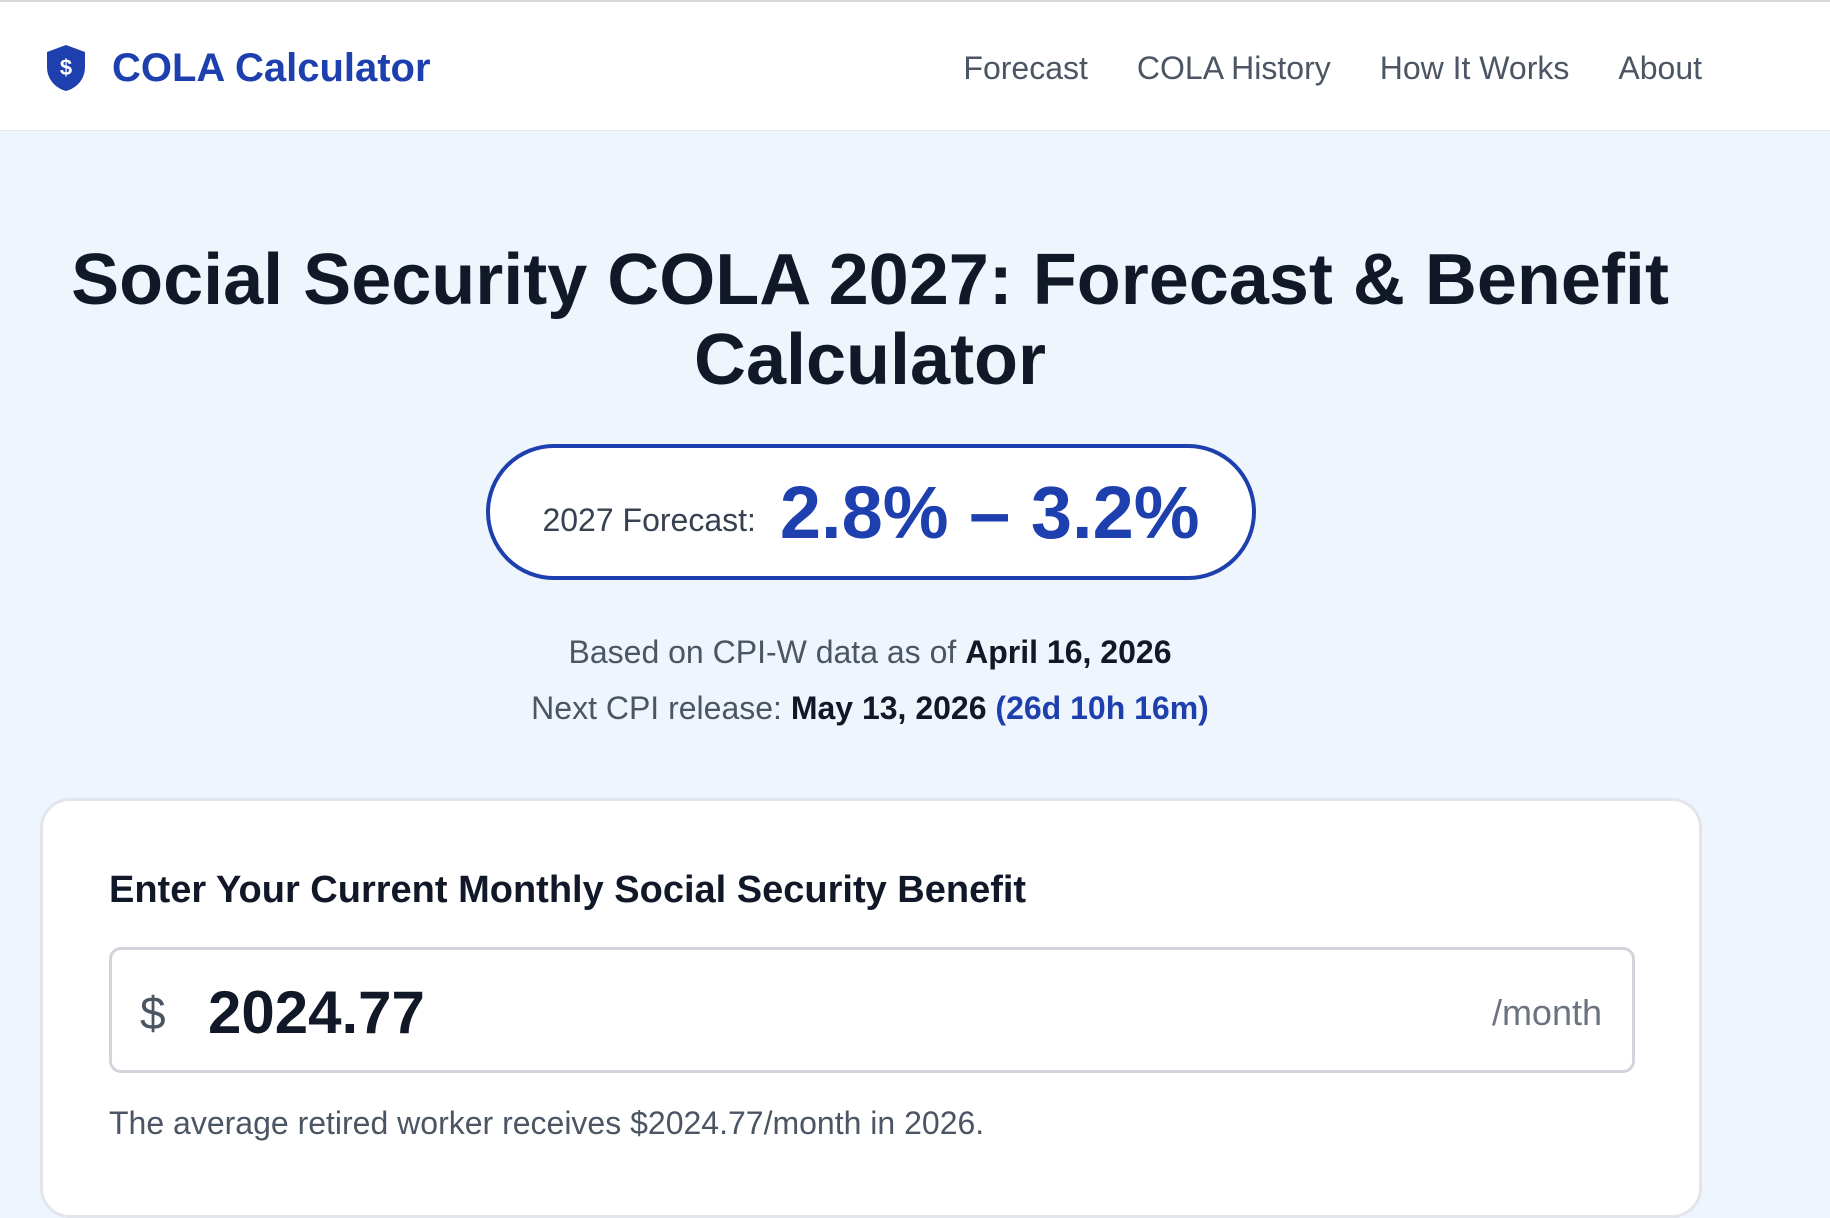  I want to click on brand-logo: $ COLA Calculator, so click(237, 68).